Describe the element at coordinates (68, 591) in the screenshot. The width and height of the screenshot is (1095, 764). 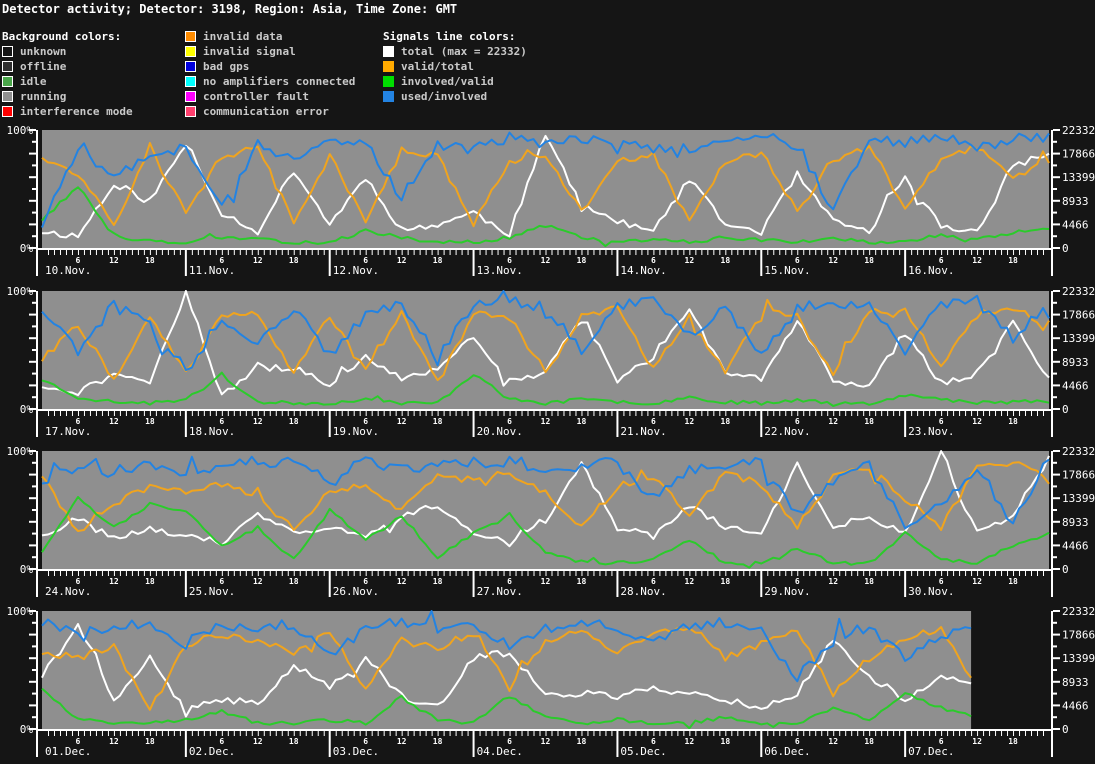
I see `date-label: 24.Nov.` at that location.